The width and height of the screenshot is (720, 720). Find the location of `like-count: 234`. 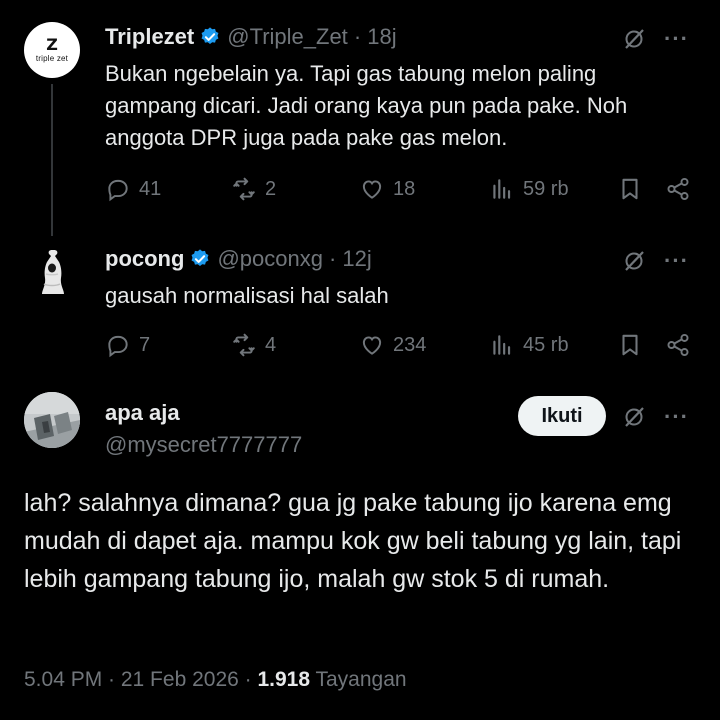

like-count: 234 is located at coordinates (410, 344).